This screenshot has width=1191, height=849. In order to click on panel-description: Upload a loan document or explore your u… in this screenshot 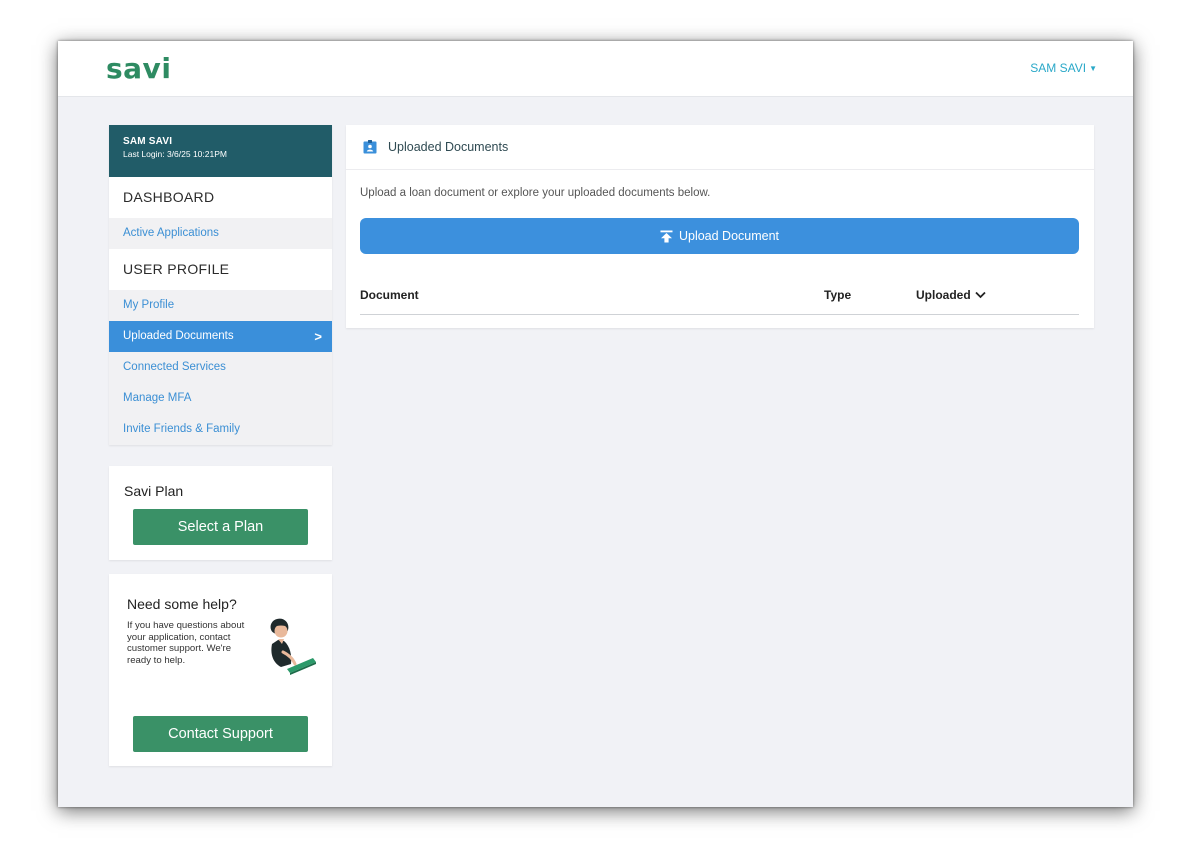, I will do `click(535, 193)`.